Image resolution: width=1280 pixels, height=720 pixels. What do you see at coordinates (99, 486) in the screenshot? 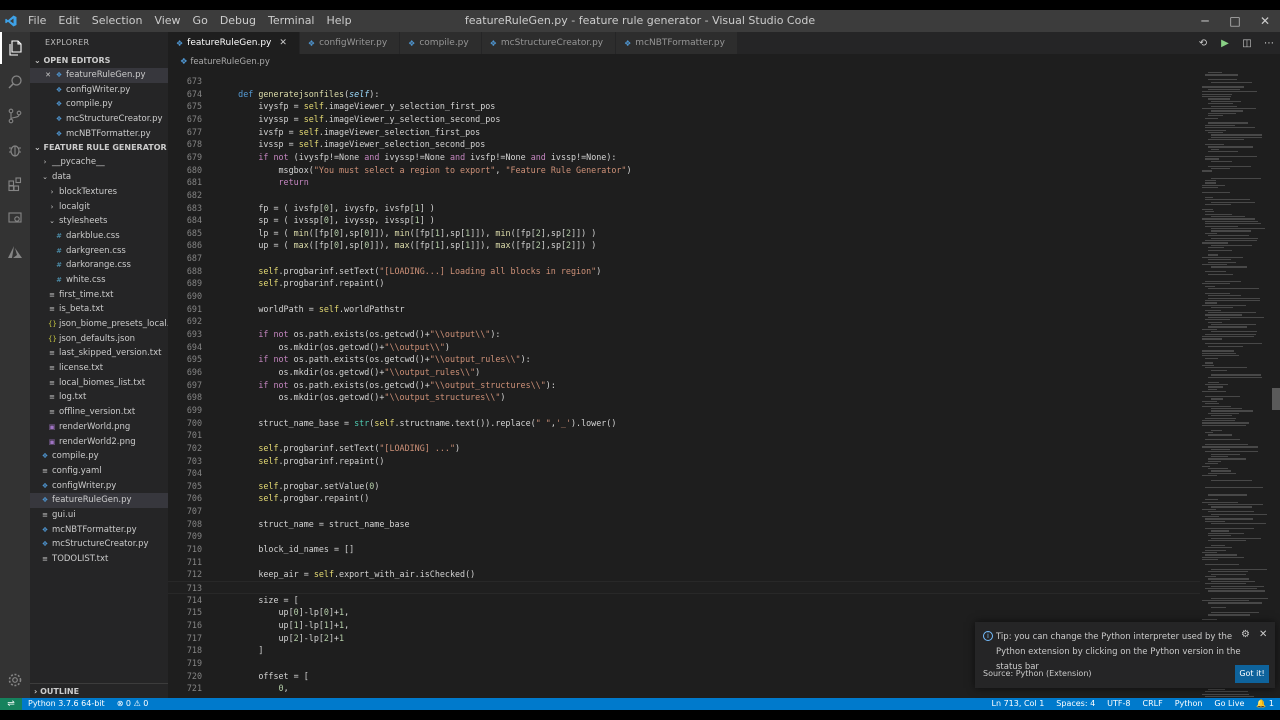
I see `tree-file: ❖ configWriter.py` at bounding box center [99, 486].